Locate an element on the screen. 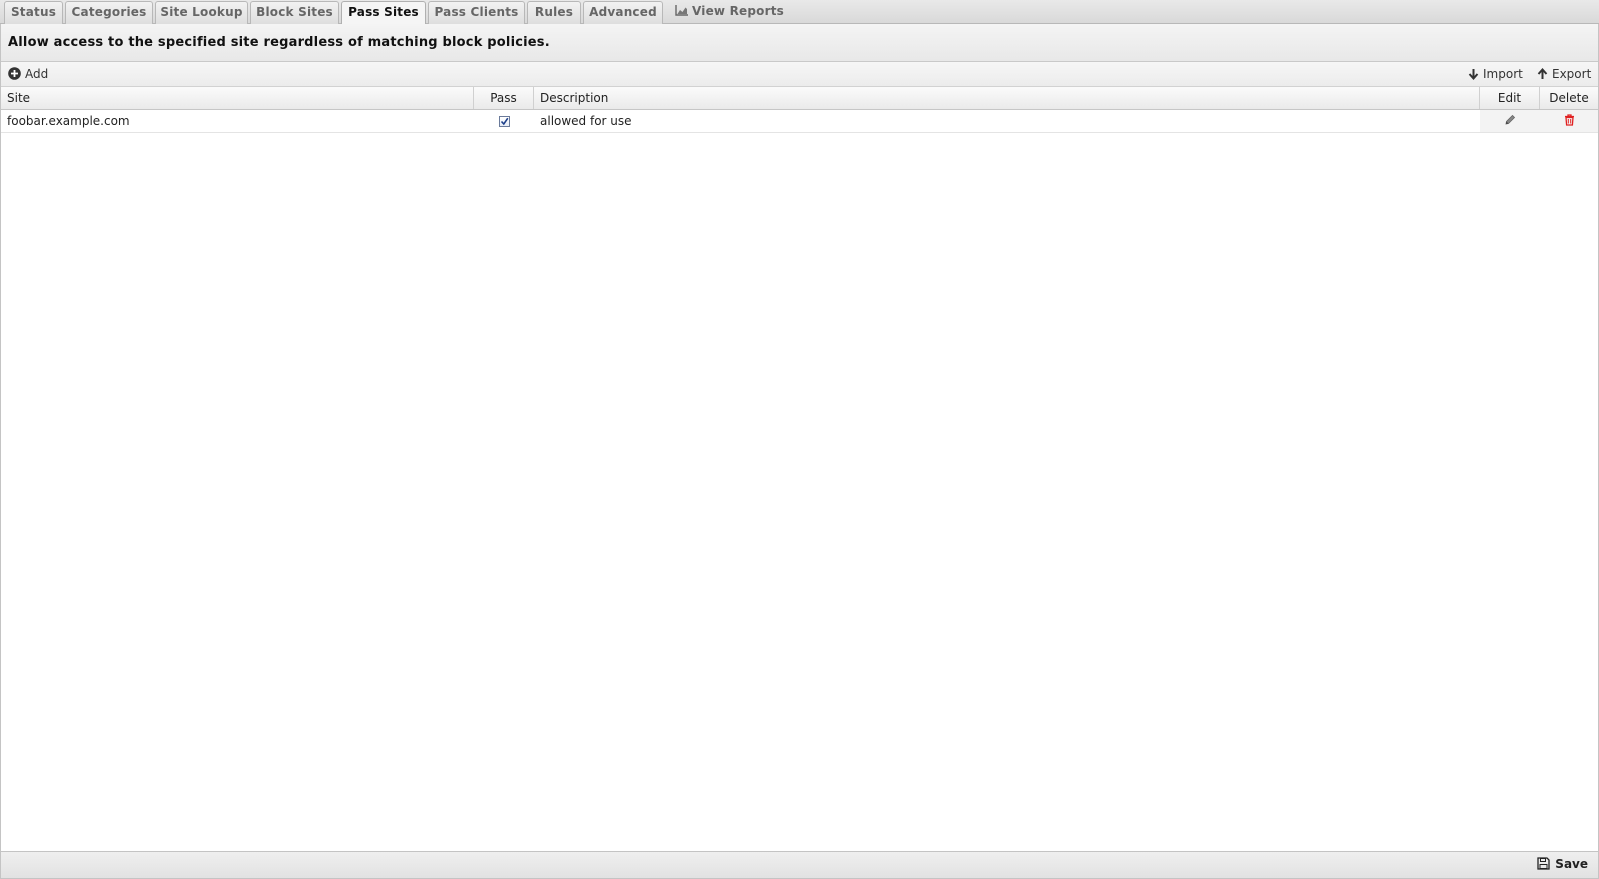 The height and width of the screenshot is (879, 1599). tab-label: Status is located at coordinates (33, 12).